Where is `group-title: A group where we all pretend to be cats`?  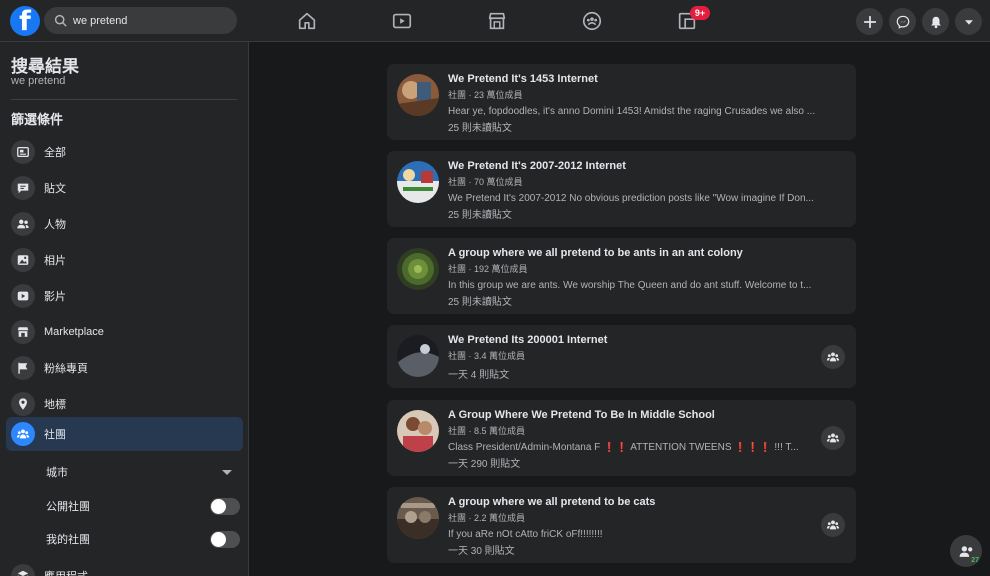
group-title: A group where we all pretend to be cats is located at coordinates (551, 502).